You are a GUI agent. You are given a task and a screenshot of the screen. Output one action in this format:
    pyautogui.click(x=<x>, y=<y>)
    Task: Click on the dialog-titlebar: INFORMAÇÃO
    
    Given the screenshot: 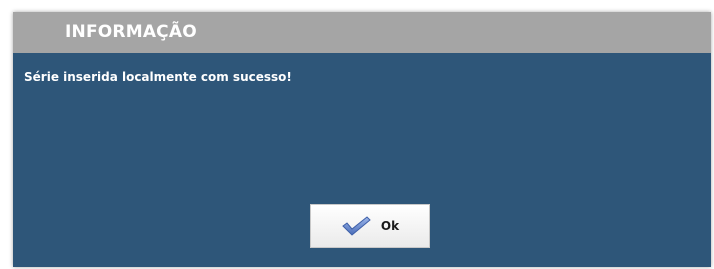 What is the action you would take?
    pyautogui.click(x=362, y=32)
    